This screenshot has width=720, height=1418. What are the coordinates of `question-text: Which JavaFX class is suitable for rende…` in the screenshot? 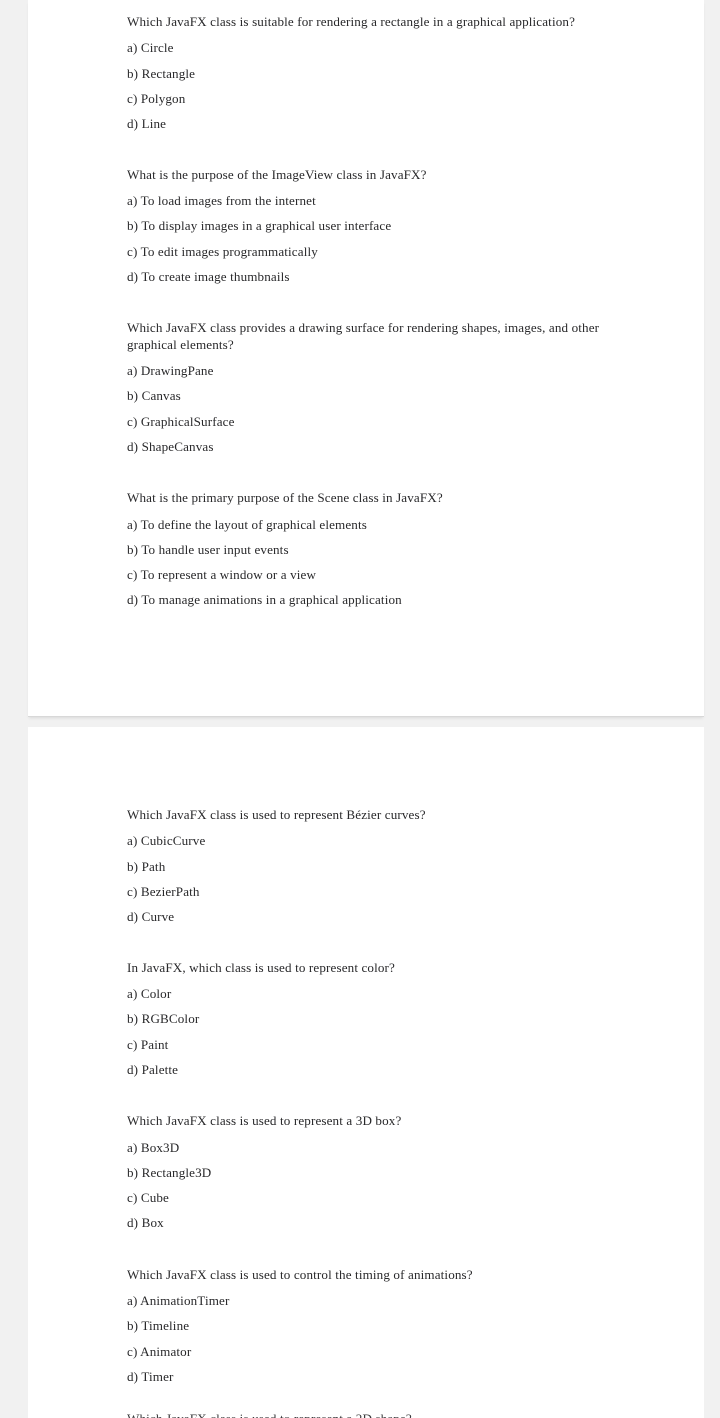 It's located at (351, 21).